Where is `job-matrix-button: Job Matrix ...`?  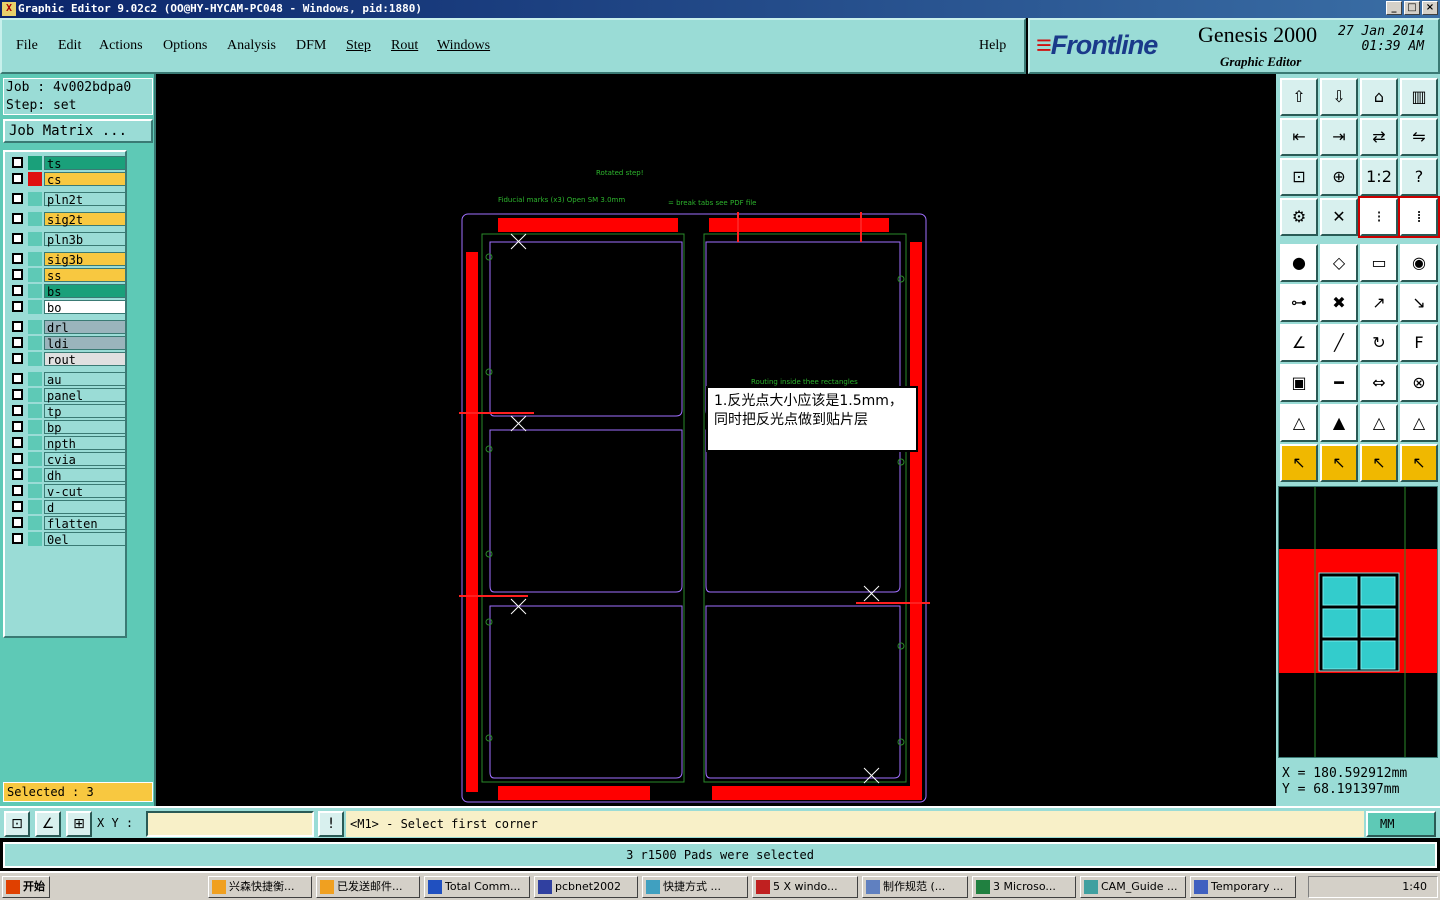
job-matrix-button: Job Matrix ... is located at coordinates (78, 131).